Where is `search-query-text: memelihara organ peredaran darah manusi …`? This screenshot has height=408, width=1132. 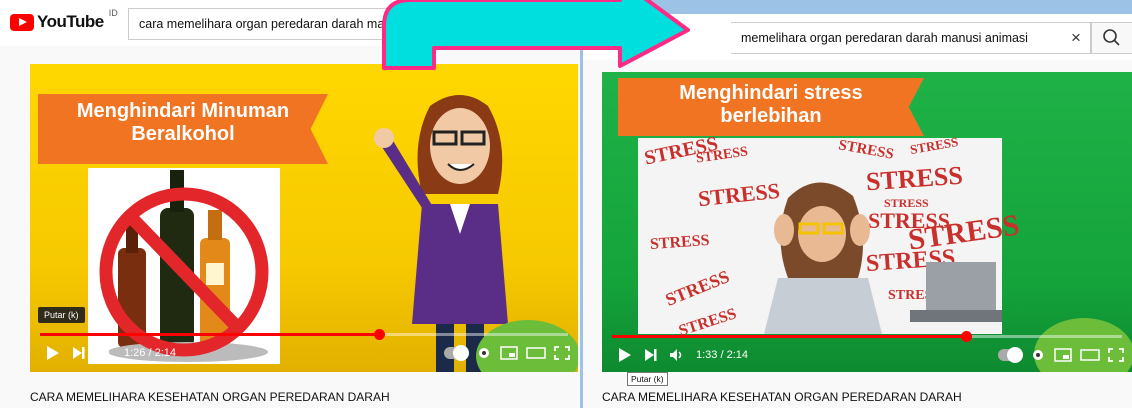
search-query-text: memelihara organ peredaran darah manusi … is located at coordinates (884, 38).